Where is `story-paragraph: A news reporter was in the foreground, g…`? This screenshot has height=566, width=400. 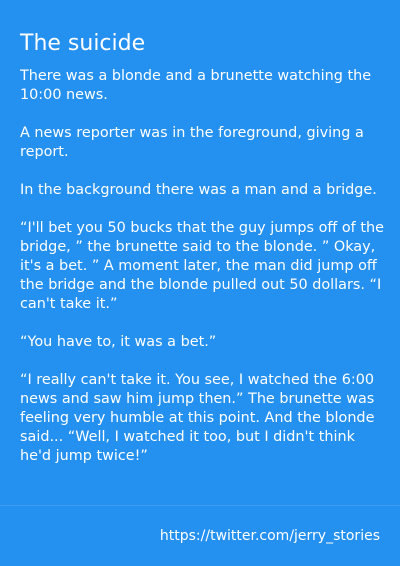 story-paragraph: A news reporter was in the foreground, g… is located at coordinates (192, 142).